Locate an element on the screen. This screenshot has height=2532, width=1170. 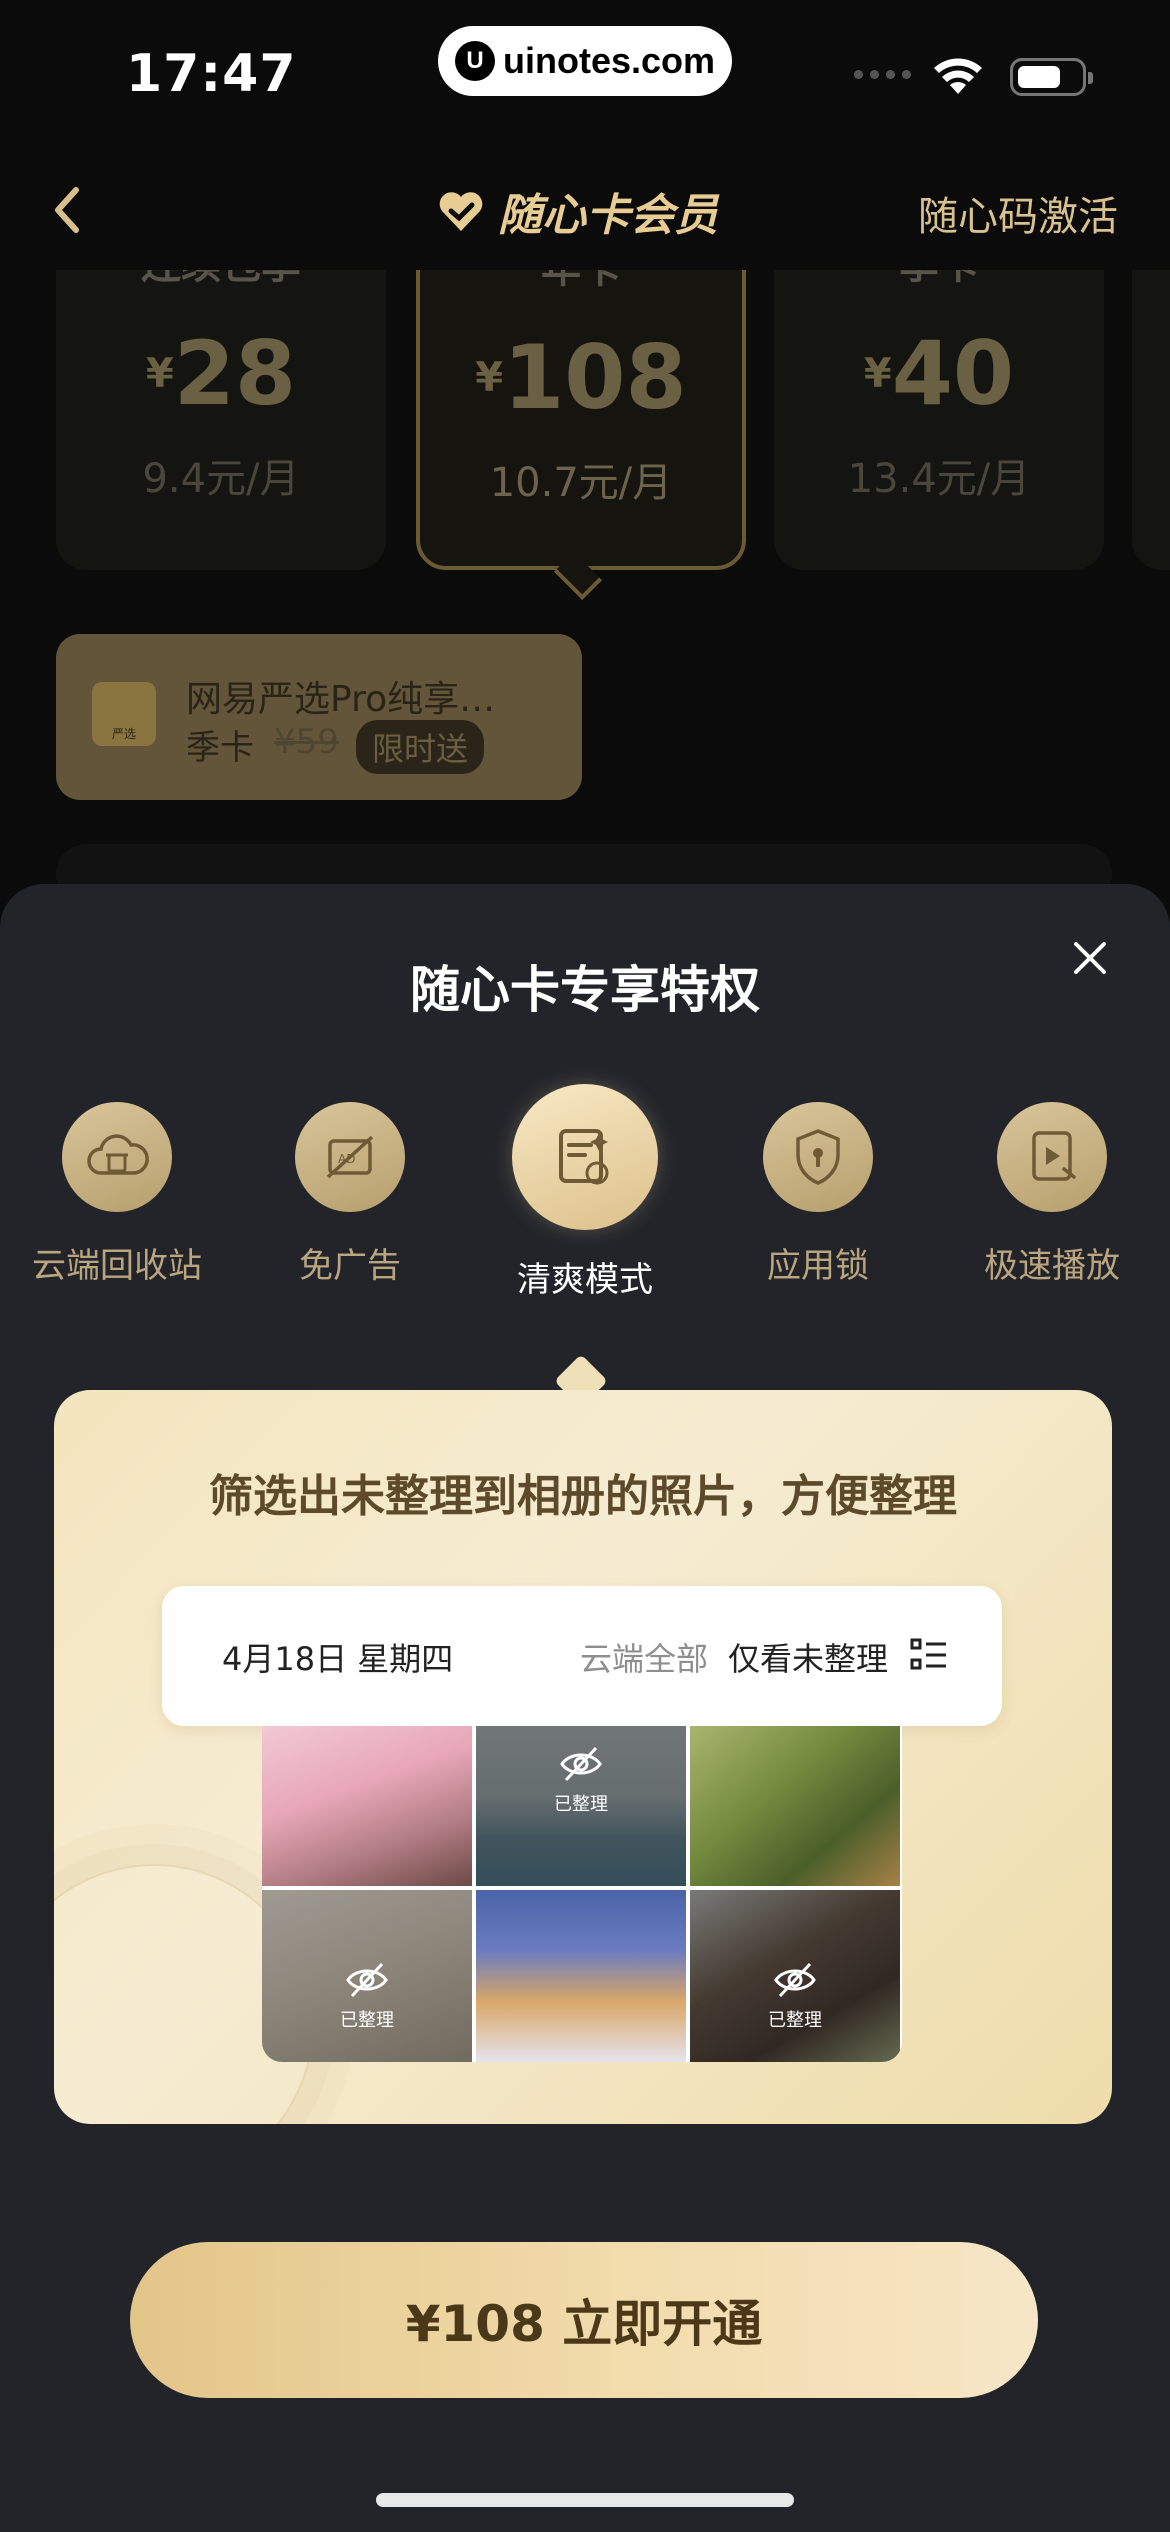
photo-grid: 已整理 已整理 已整理 is located at coordinates (582, 1894).